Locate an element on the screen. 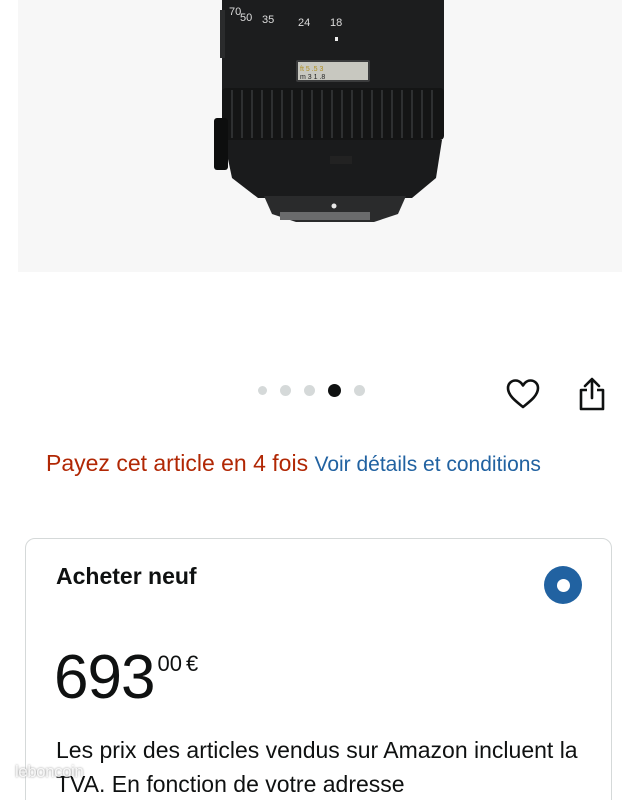 Image resolution: width=630 pixels, height=800 pixels. radio-selected-dot is located at coordinates (563, 585).